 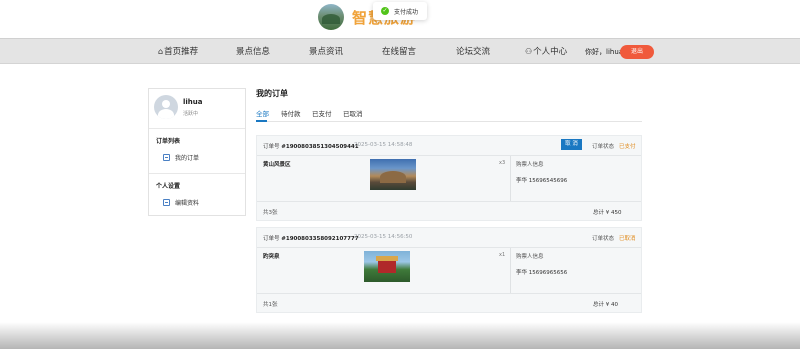 What do you see at coordinates (253, 52) in the screenshot?
I see `nav-attractions: 景点信息` at bounding box center [253, 52].